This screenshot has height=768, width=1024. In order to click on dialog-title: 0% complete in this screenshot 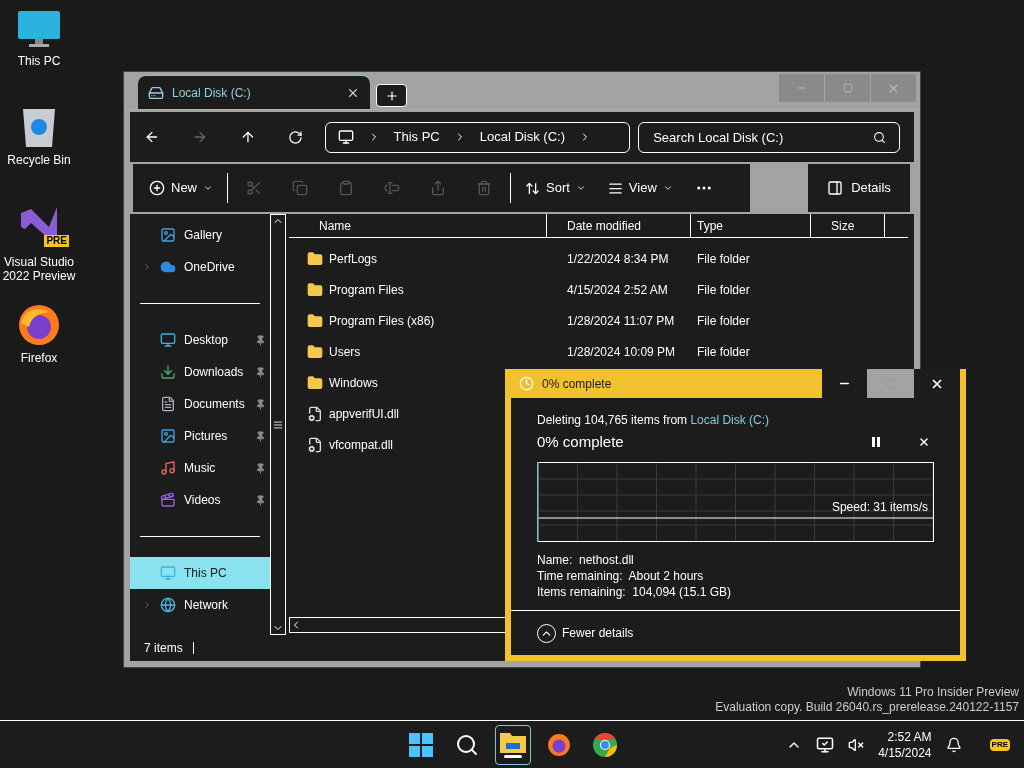, I will do `click(577, 384)`.